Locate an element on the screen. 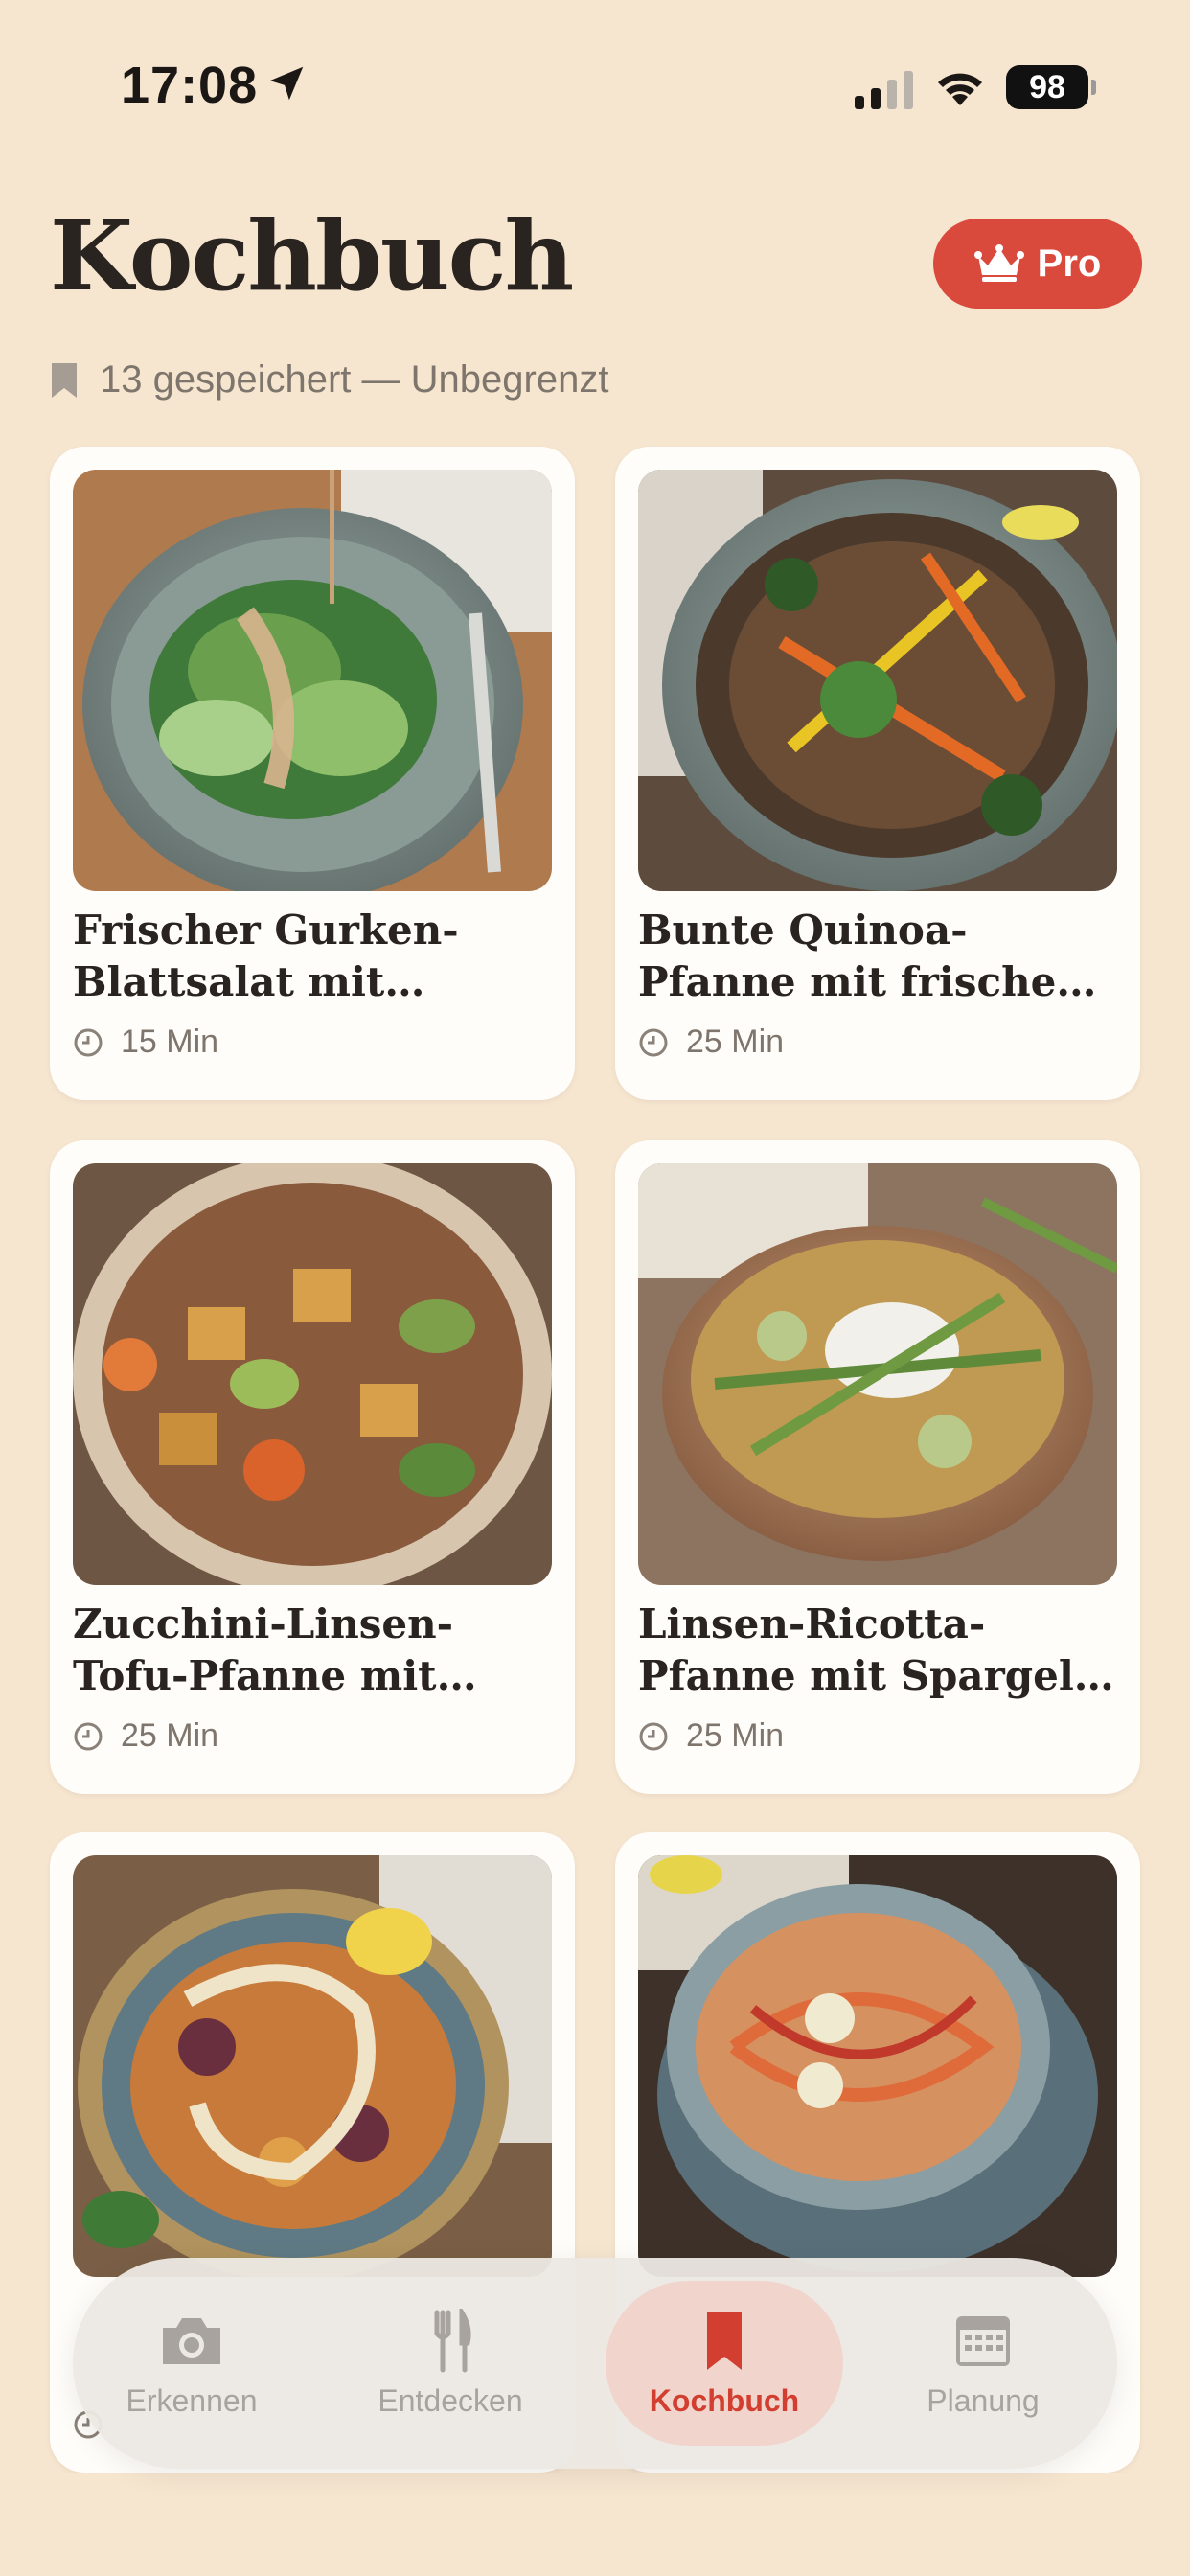 This screenshot has width=1190, height=2576. recipe-time-label: 15 Min is located at coordinates (170, 1042).